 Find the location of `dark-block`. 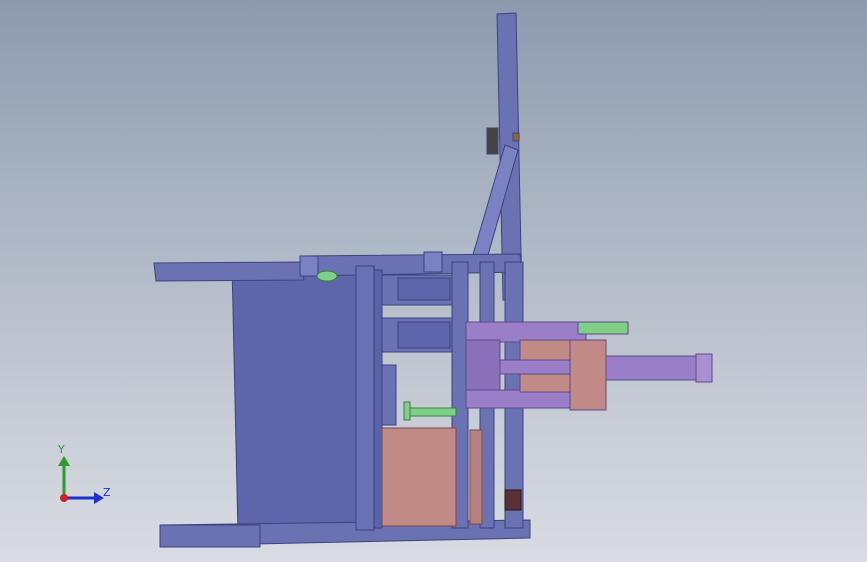

dark-block is located at coordinates (513, 500).